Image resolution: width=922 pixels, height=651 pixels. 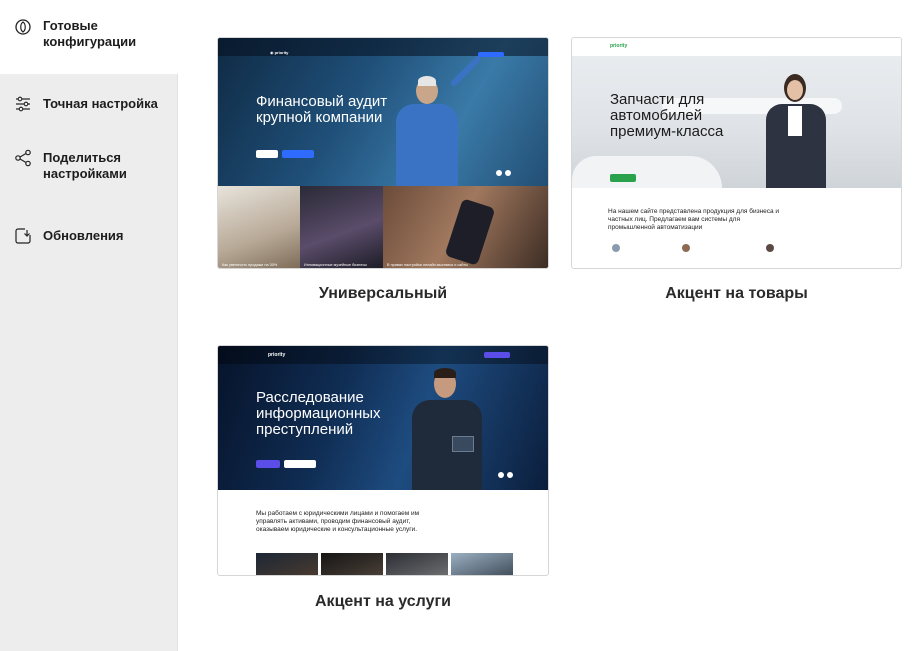 I want to click on preview-tile-caption: Как увеличить продажи на 30%, so click(x=250, y=265).